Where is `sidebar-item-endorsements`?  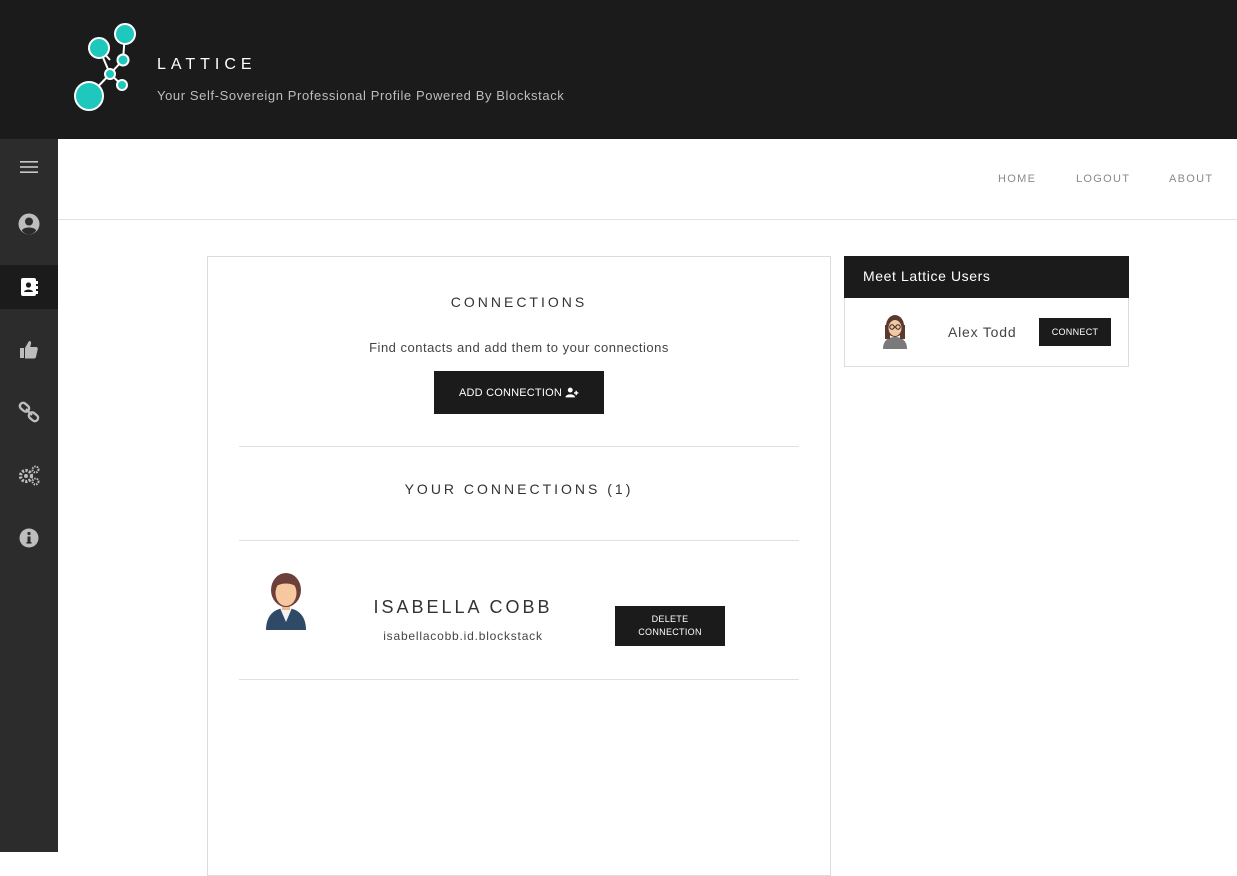 sidebar-item-endorsements is located at coordinates (29, 350).